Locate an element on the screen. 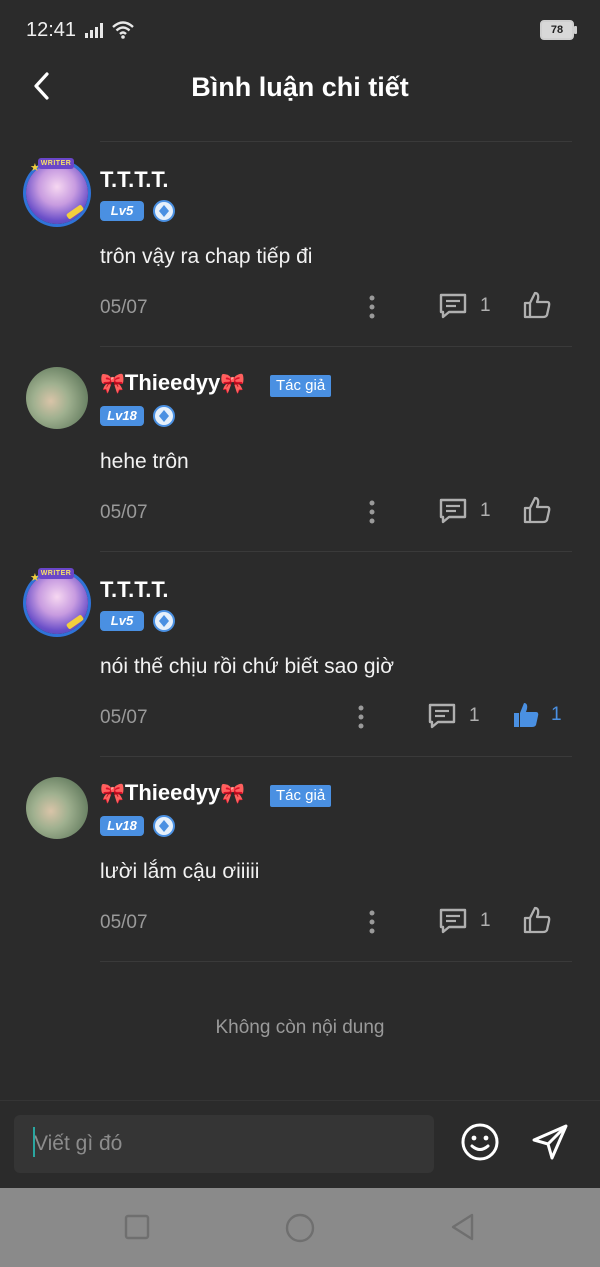 Image resolution: width=600 pixels, height=1267 pixels. send-button is located at coordinates (550, 1142).